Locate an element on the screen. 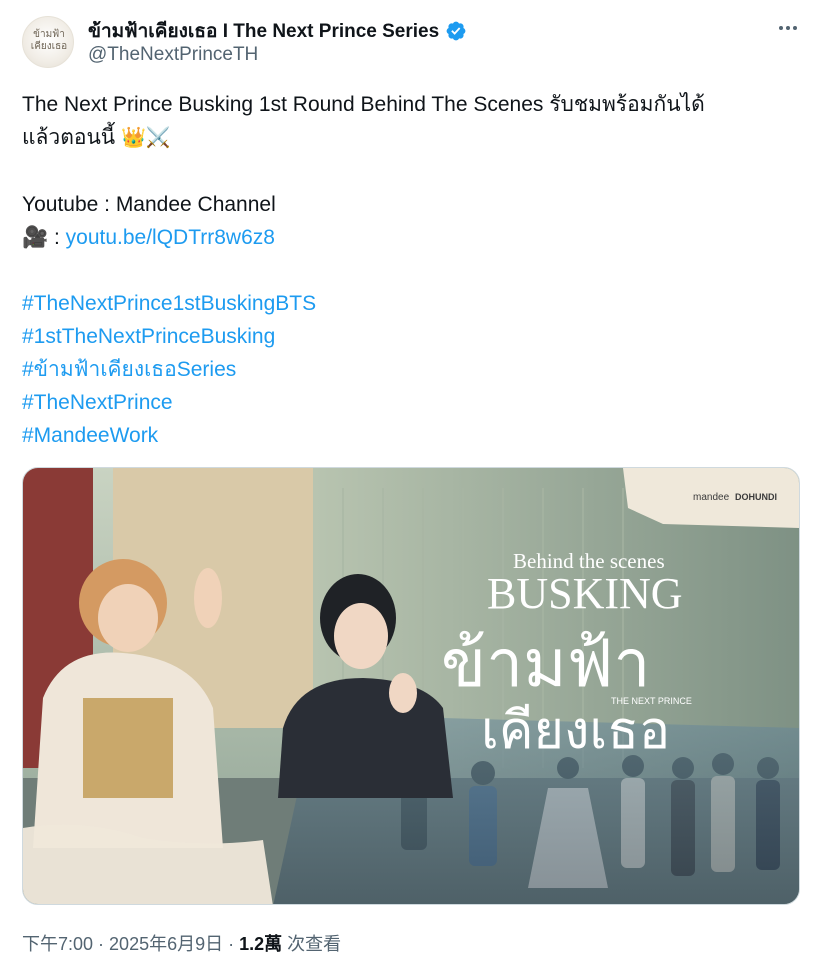 This screenshot has height=971, width=822. name-row: ข้ามฟ้าเคียงเธอ I The Next Prince Series is located at coordinates (277, 31).